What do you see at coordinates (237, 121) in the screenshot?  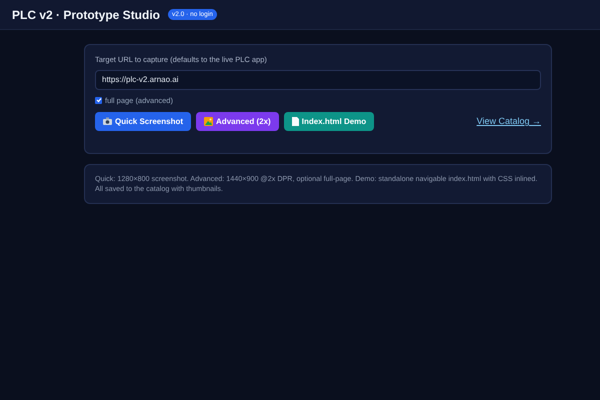 I see `capture-button: Advanced (2x)` at bounding box center [237, 121].